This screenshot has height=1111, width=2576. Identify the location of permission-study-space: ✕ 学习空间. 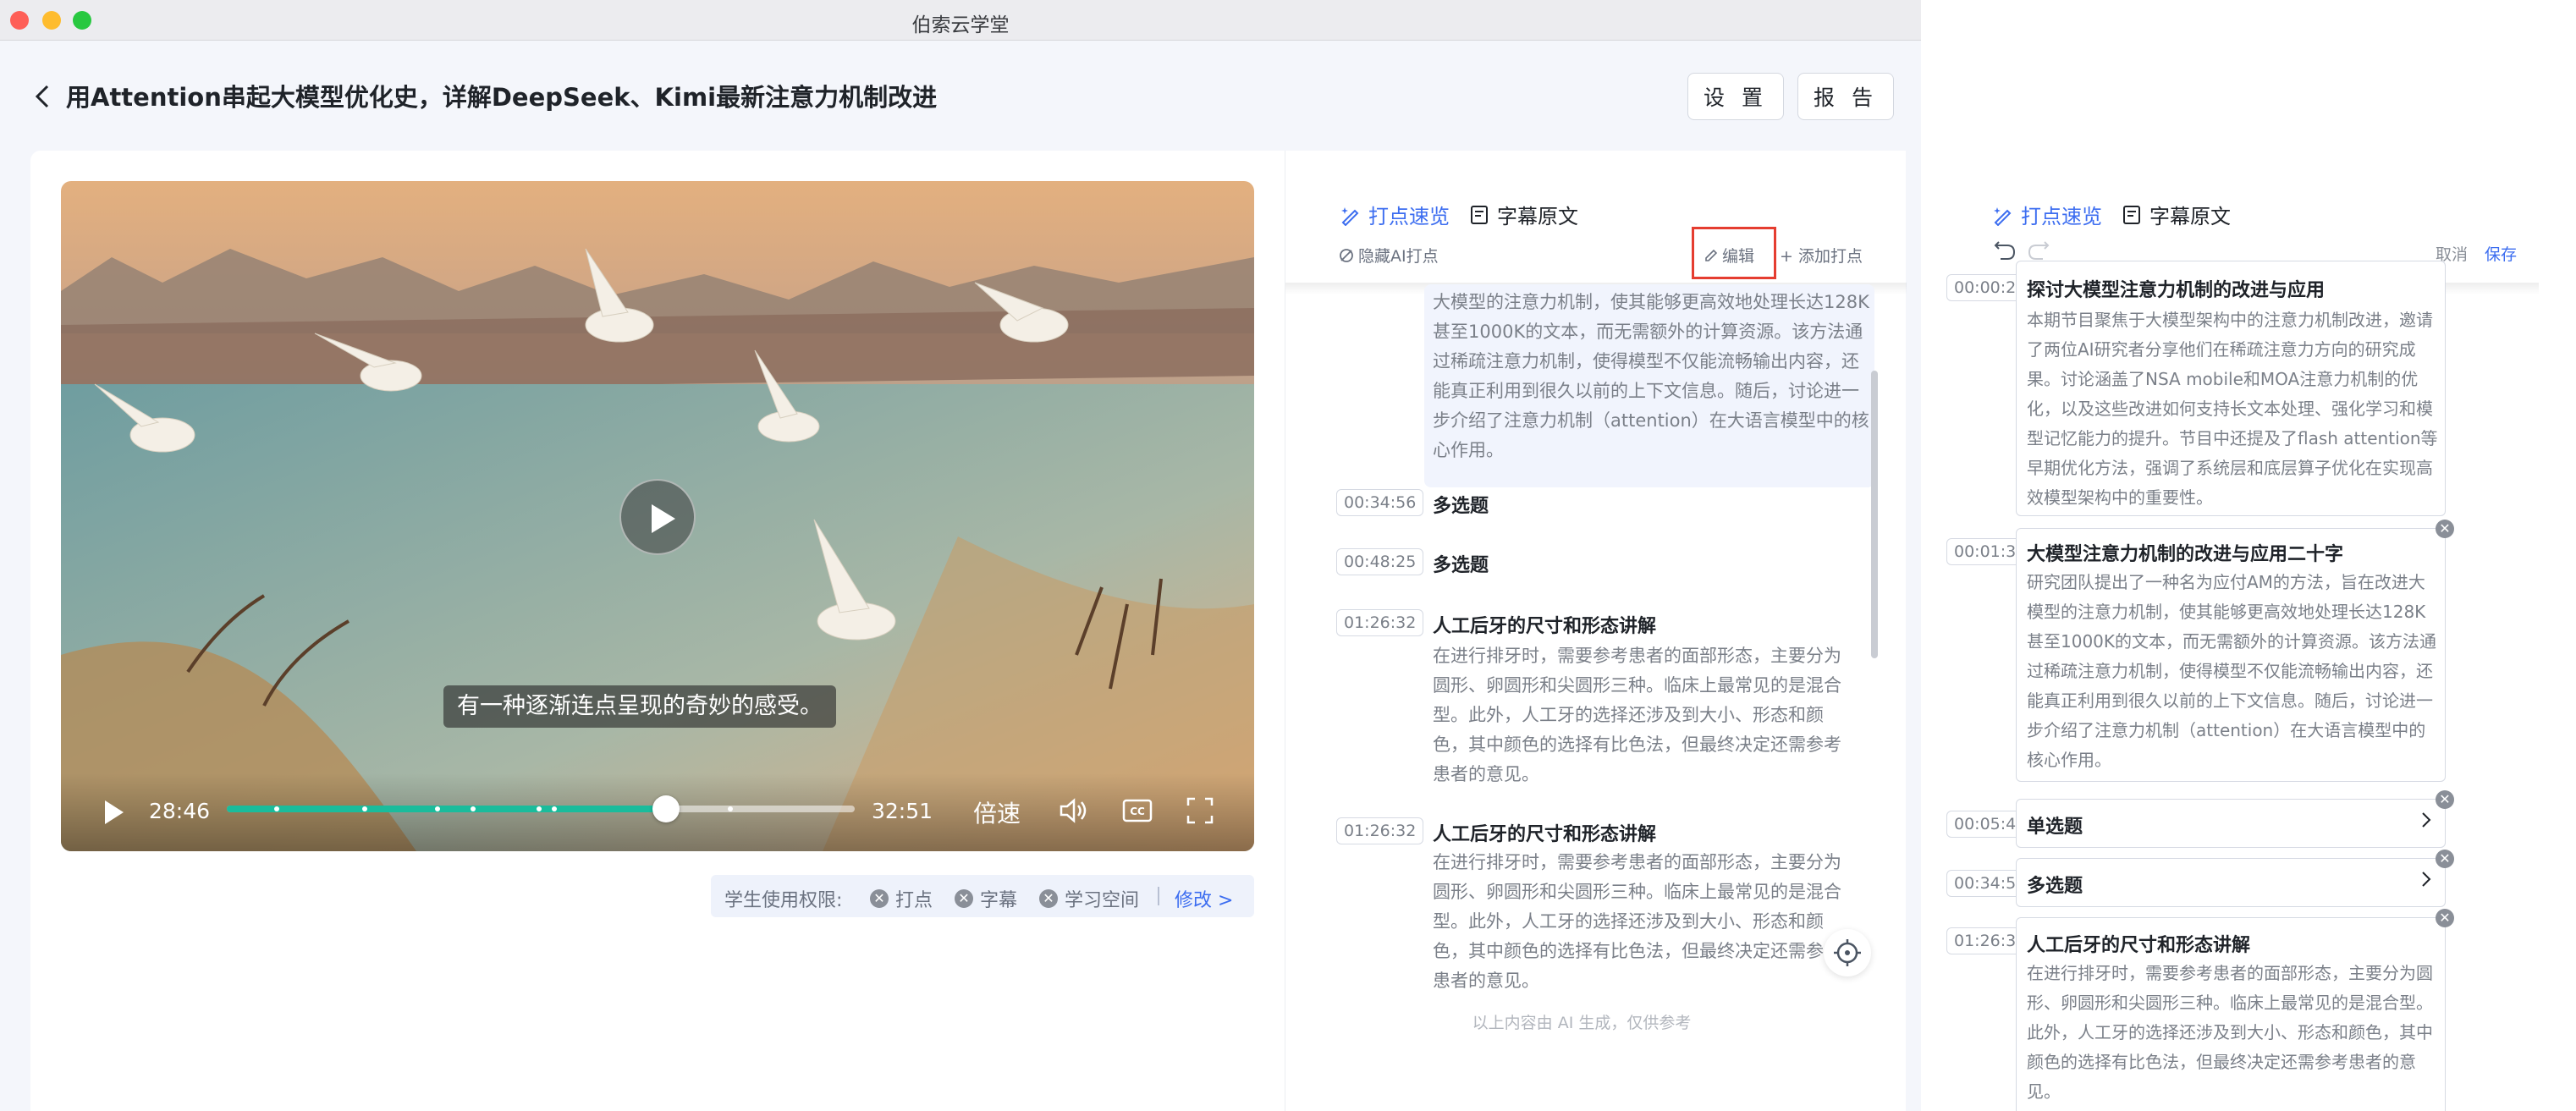
(1089, 899).